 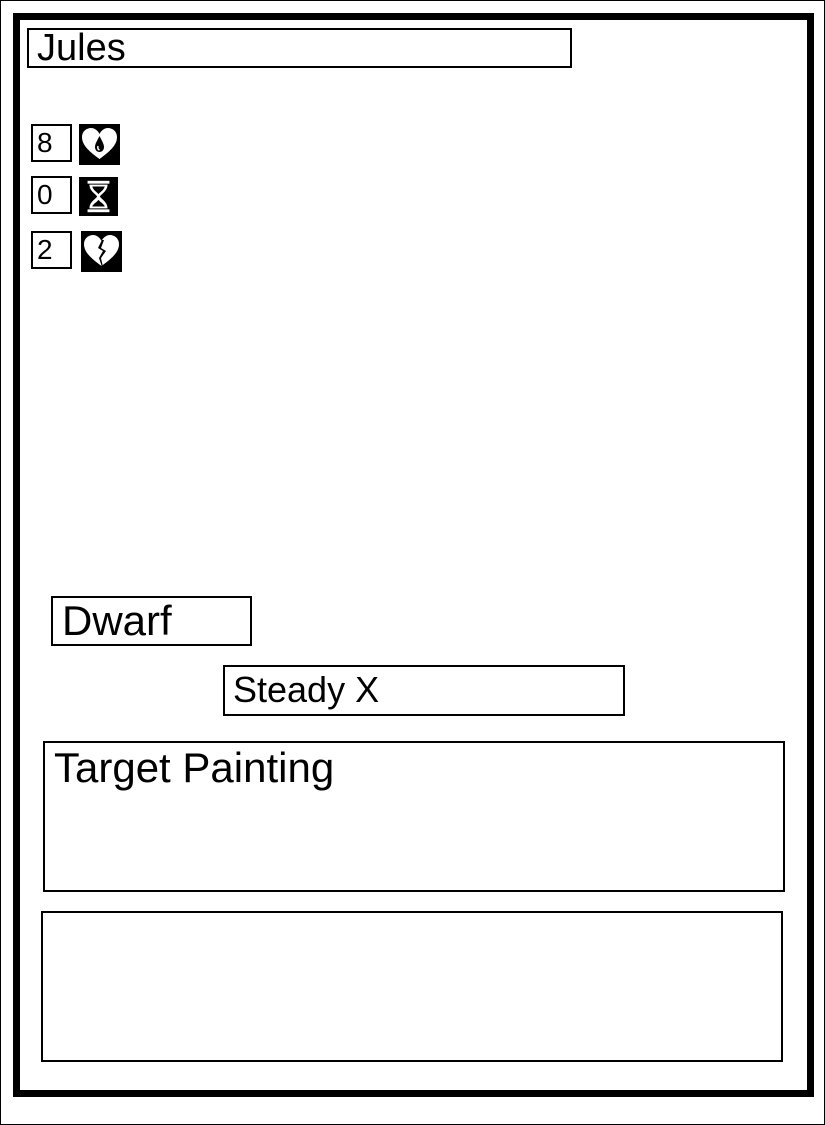 What do you see at coordinates (424, 690) in the screenshot?
I see `card-ability: Steady X` at bounding box center [424, 690].